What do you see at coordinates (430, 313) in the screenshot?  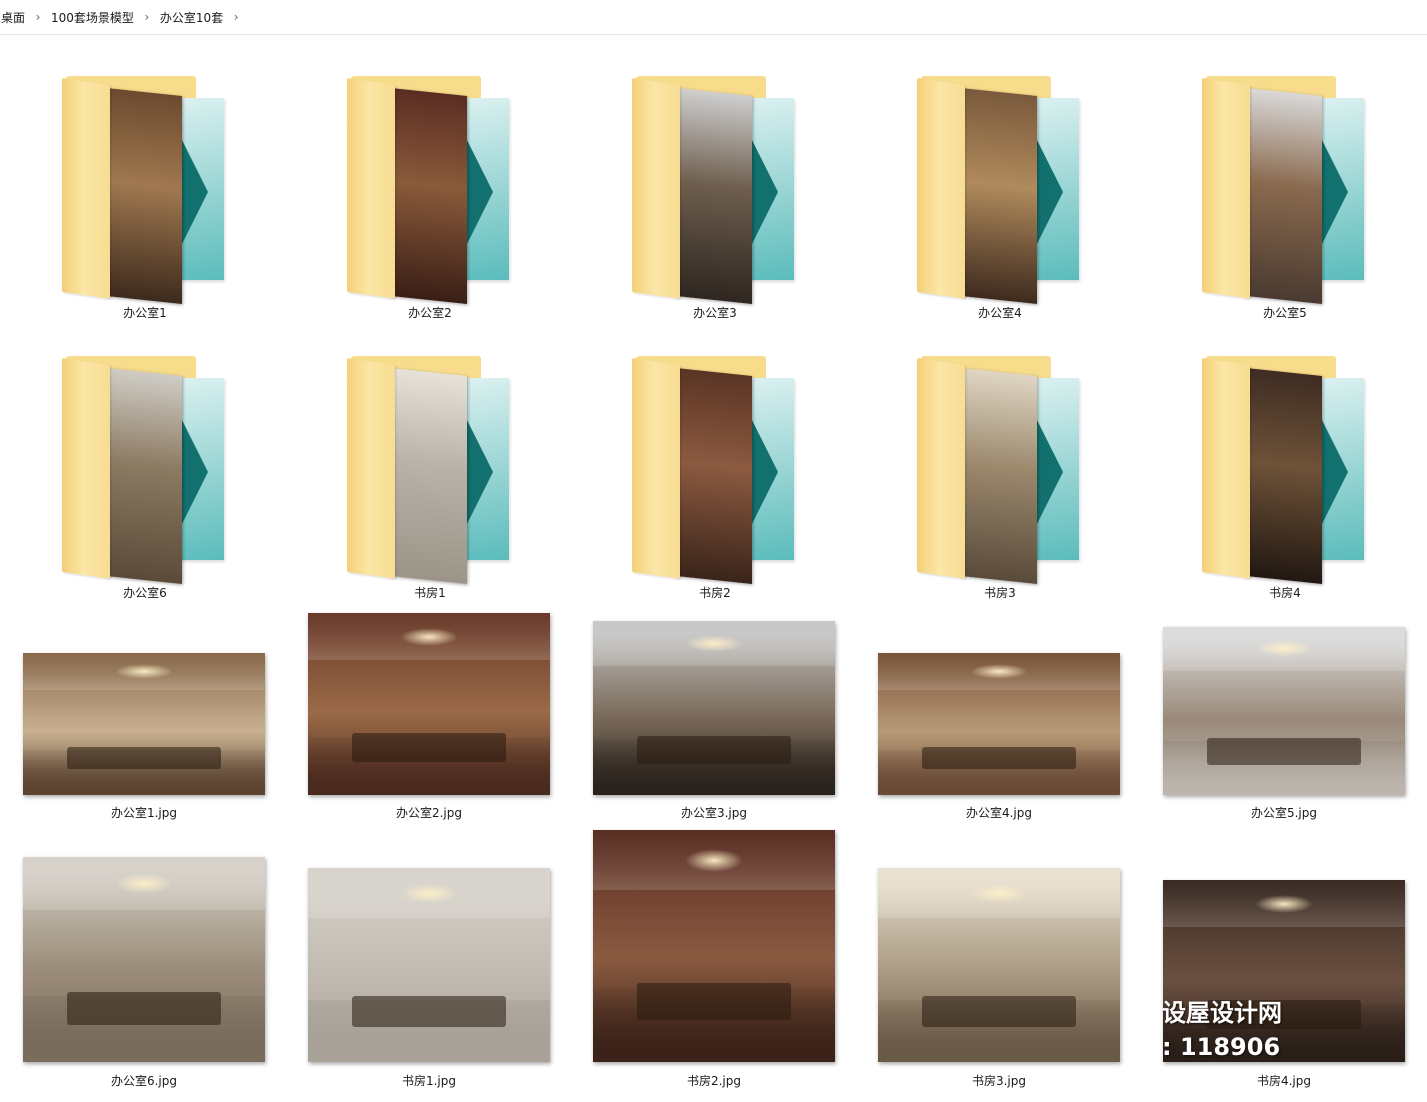 I see `folder-name: 办公室2` at bounding box center [430, 313].